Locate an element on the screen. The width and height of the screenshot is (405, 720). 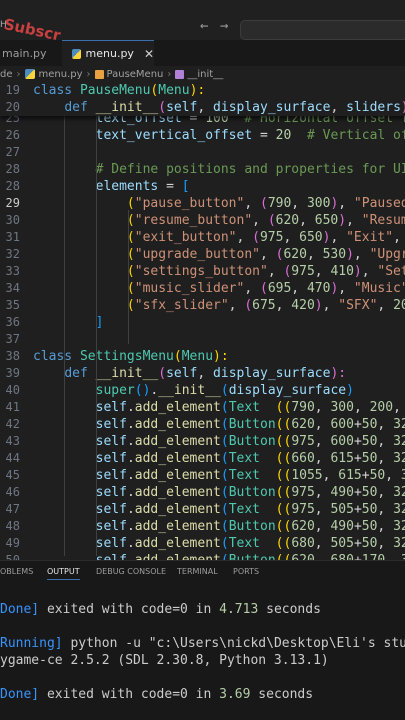
code-line: 37 is located at coordinates (202, 339).